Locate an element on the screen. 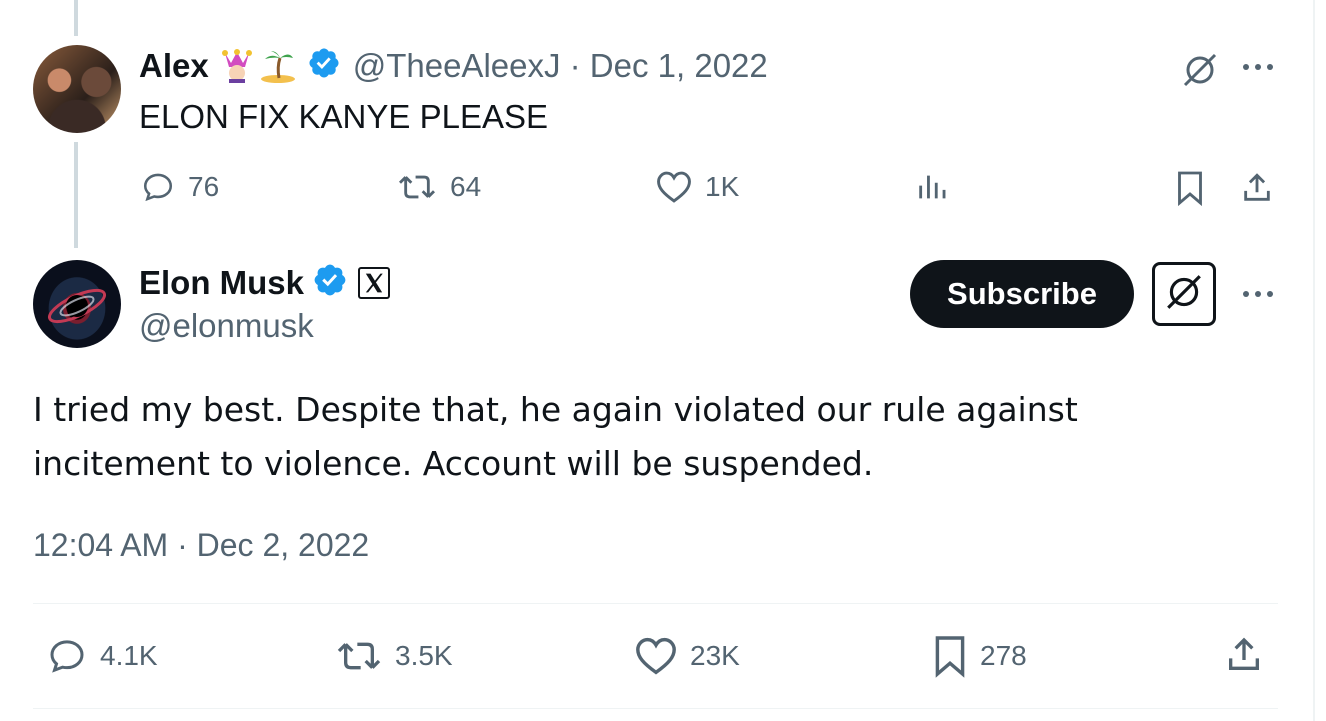 The width and height of the screenshot is (1326, 721). avatar-elonmusk is located at coordinates (77, 304).